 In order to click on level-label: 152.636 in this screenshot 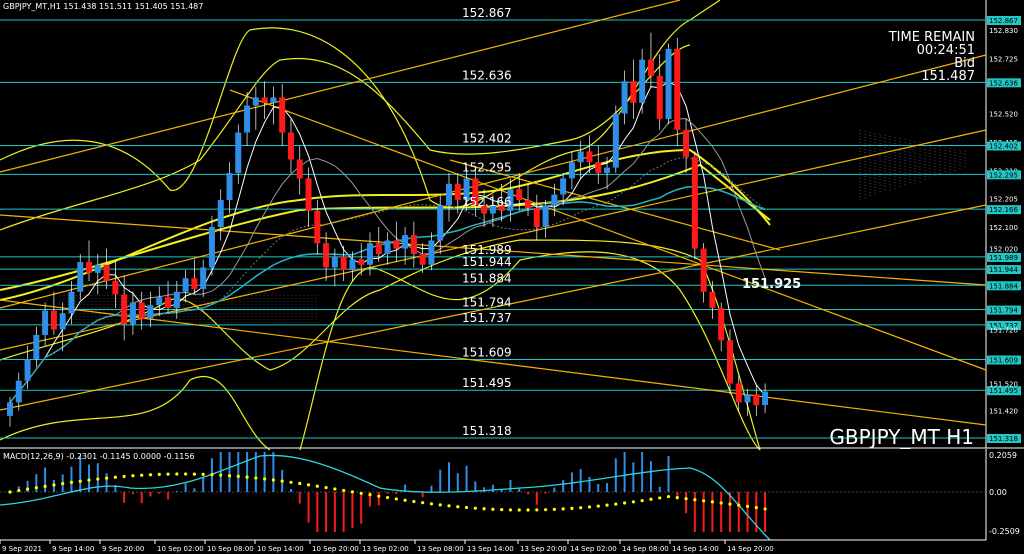, I will do `click(487, 75)`.